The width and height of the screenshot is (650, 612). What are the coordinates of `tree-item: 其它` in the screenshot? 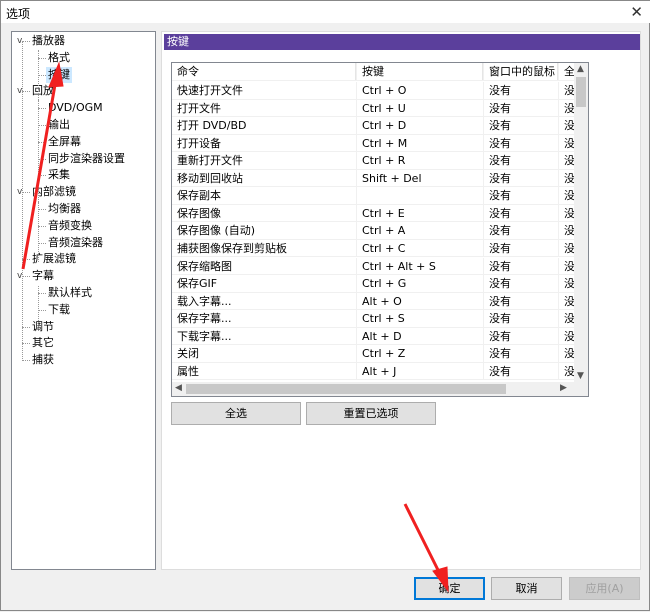 It's located at (43, 343).